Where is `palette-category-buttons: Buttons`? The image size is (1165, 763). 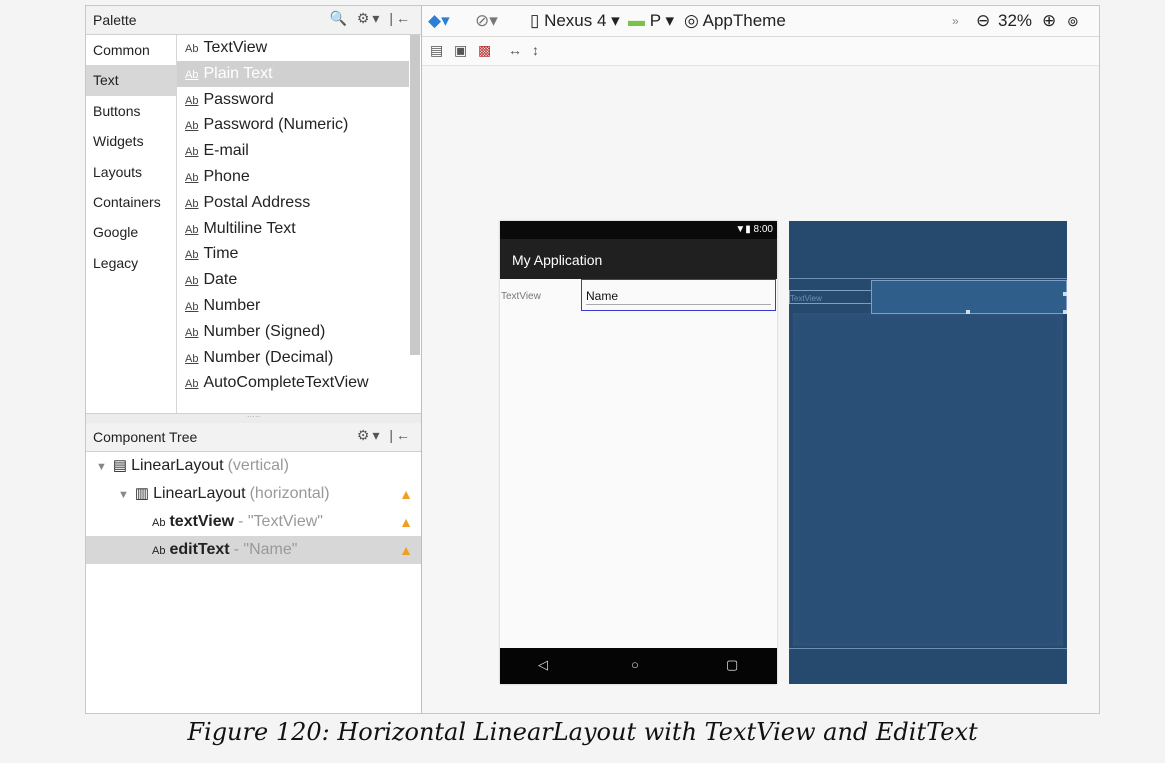
palette-category-buttons: Buttons is located at coordinates (131, 111).